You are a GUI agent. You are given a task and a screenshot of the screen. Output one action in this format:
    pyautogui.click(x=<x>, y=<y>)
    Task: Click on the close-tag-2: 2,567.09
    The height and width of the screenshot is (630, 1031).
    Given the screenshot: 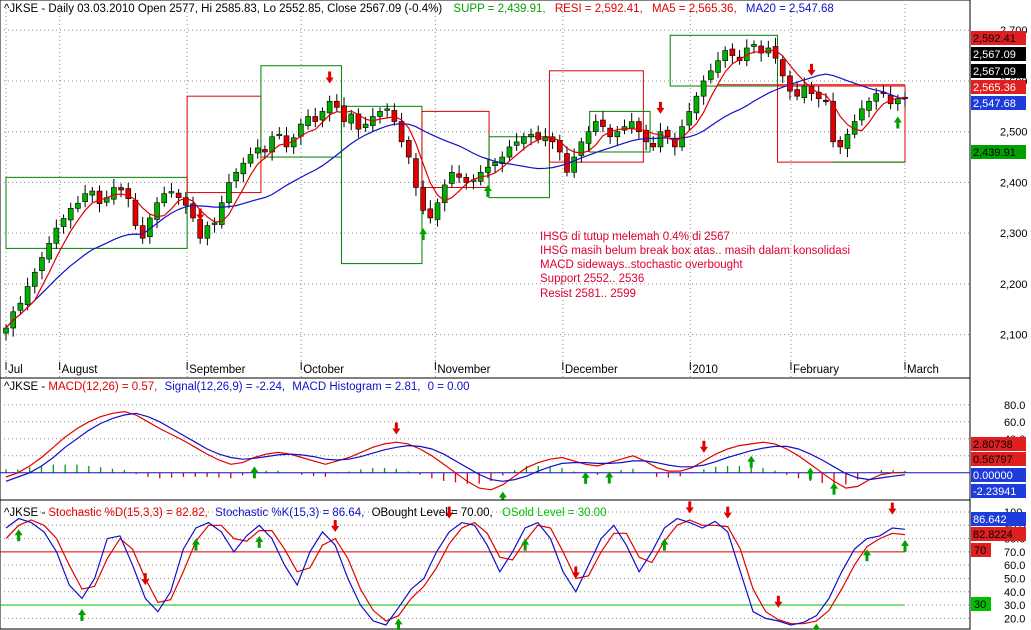 What is the action you would take?
    pyautogui.click(x=994, y=72)
    